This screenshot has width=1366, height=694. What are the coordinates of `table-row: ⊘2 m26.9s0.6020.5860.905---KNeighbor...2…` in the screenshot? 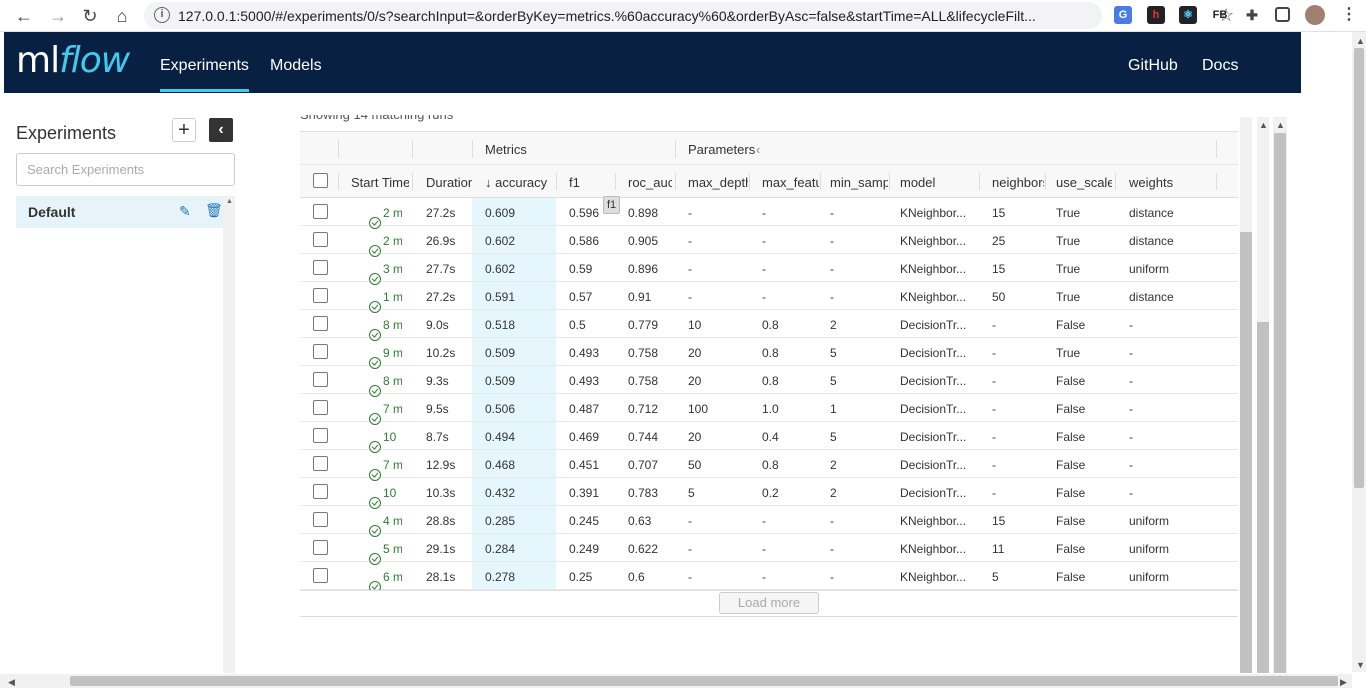 It's located at (769, 241).